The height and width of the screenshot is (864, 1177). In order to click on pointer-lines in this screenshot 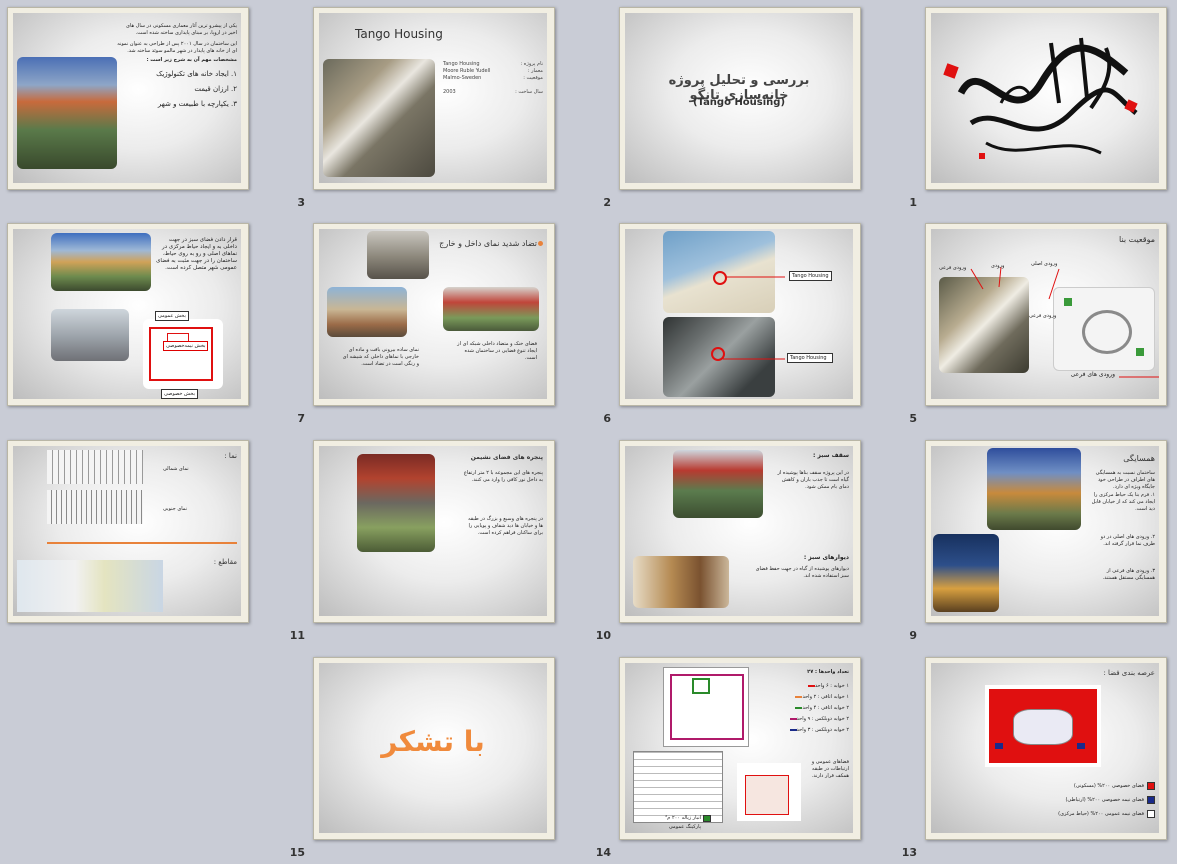, I will do `click(754, 318)`.